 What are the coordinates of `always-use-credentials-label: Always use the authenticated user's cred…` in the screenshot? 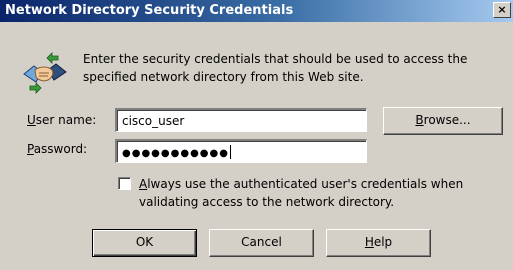 It's located at (319, 193).